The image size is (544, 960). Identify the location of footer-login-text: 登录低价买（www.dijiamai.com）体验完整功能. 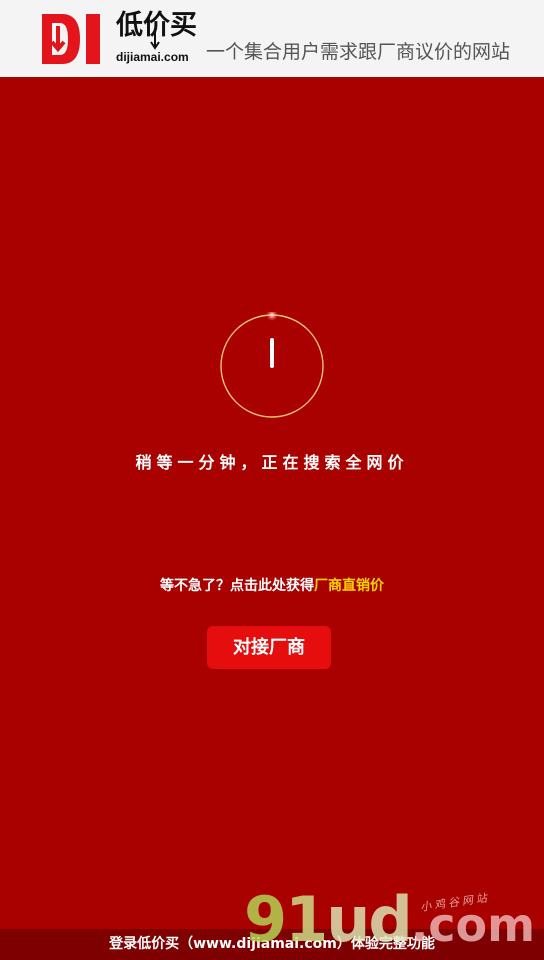
(272, 944).